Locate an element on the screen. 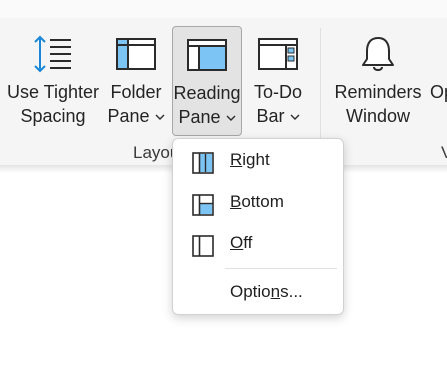 This screenshot has width=447, height=375. label-rest: ottom is located at coordinates (262, 201).